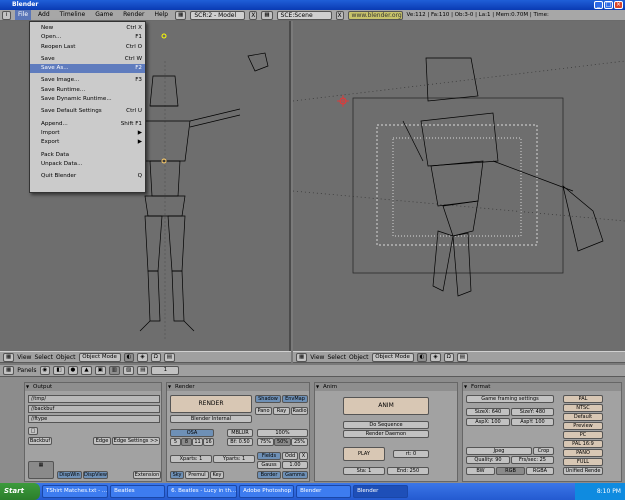  Describe the element at coordinates (324, 491) in the screenshot. I see `task-blender-1: Blender` at that location.